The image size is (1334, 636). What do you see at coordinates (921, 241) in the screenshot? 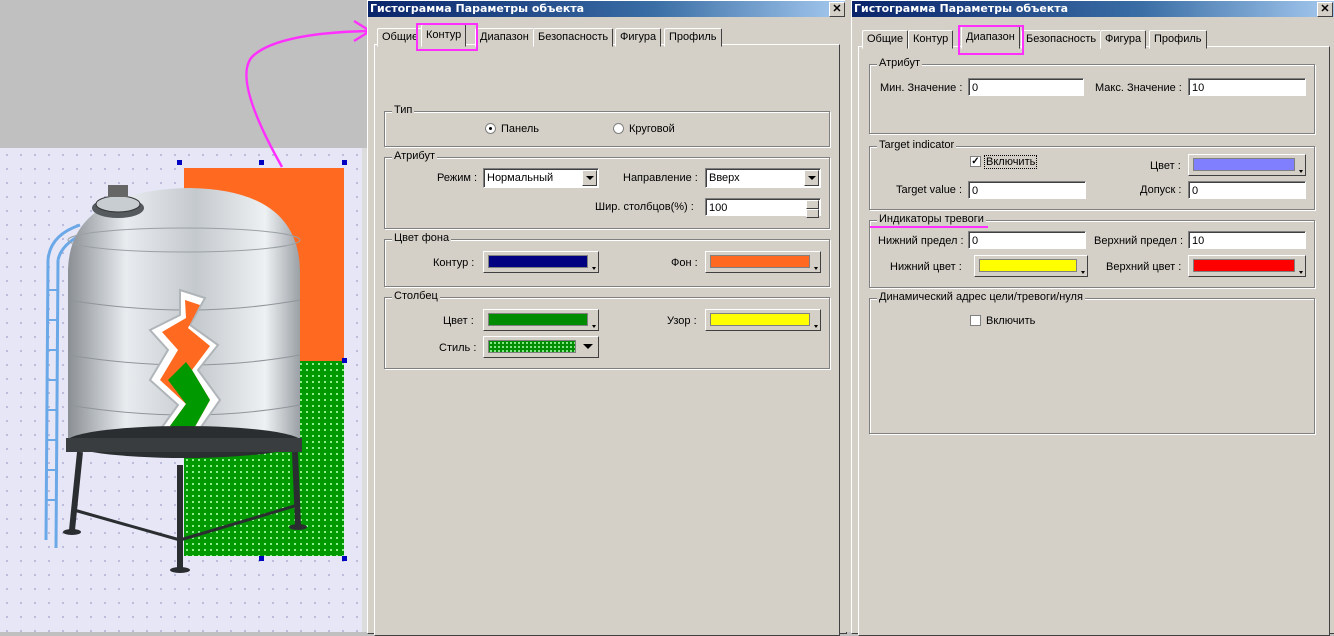
I see `low-limit-label: Нижний предел :` at bounding box center [921, 241].